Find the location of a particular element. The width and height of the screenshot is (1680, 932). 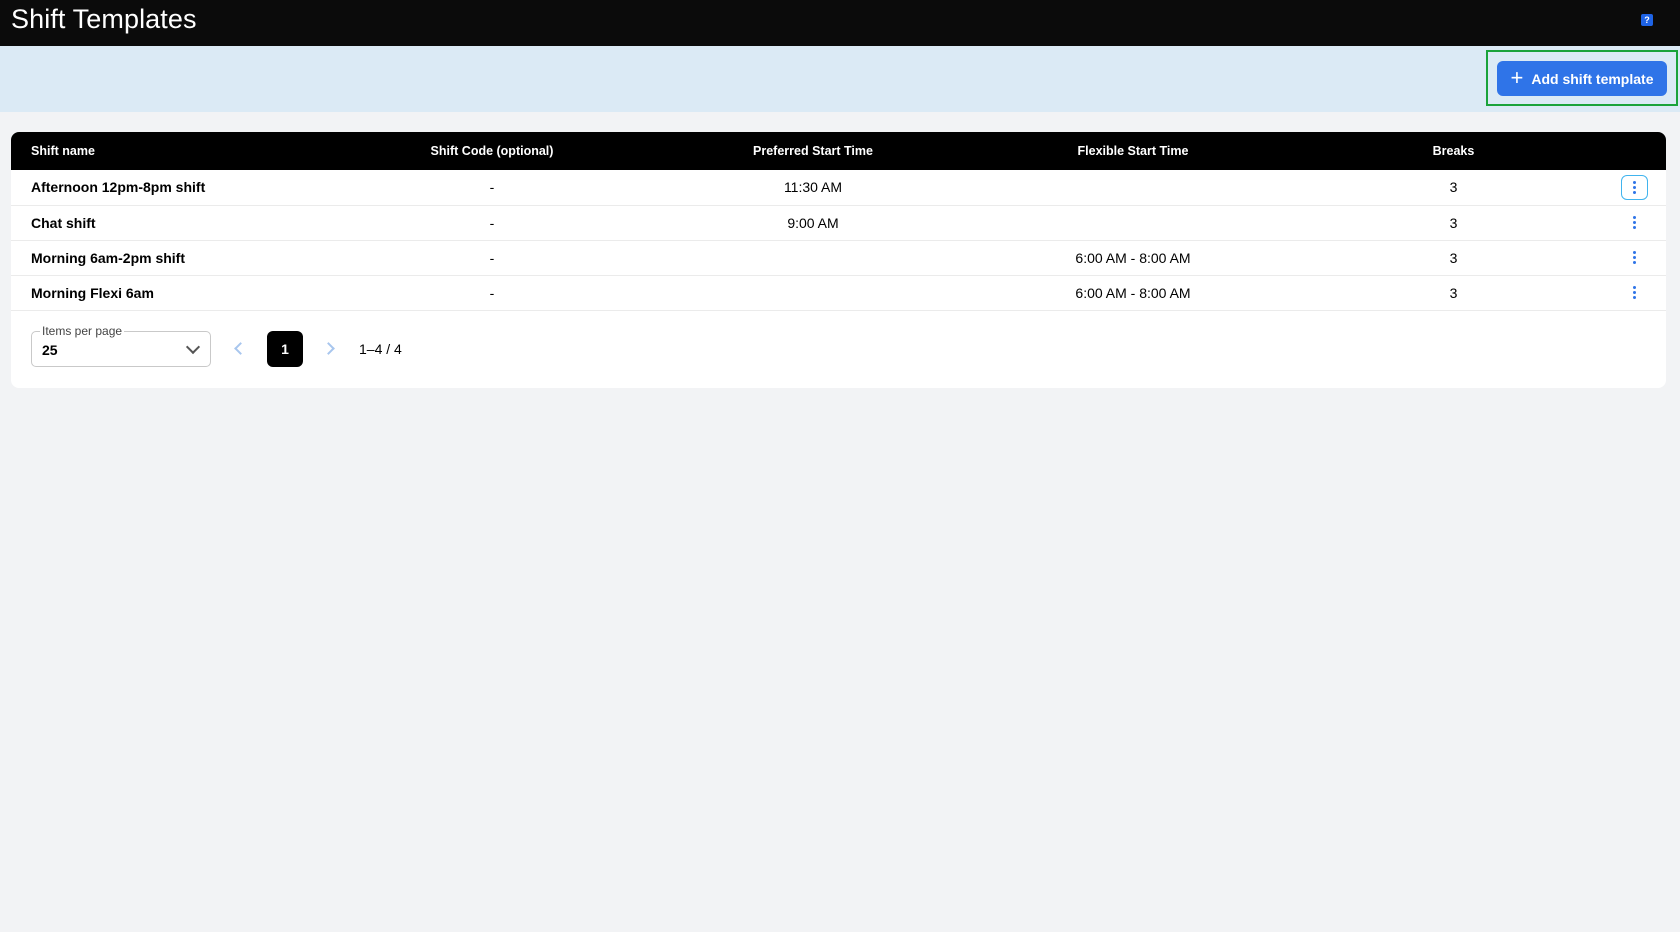

column-header-shift-name: Shift name is located at coordinates (171, 151).